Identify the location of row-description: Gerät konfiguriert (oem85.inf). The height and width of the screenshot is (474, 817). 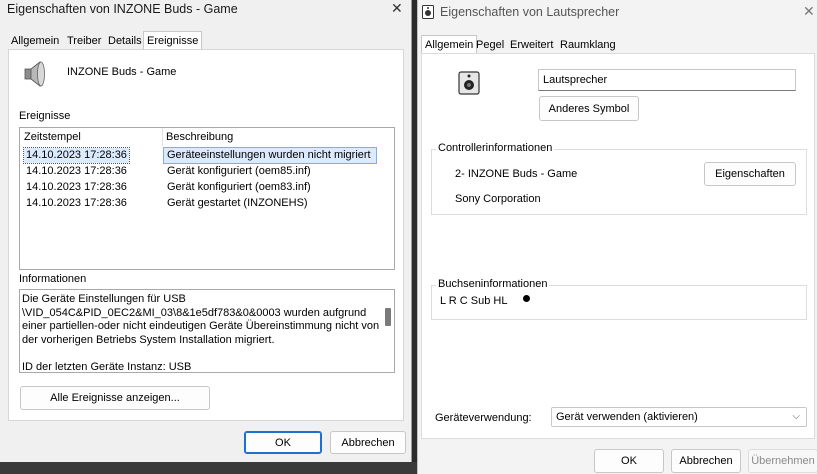
(239, 171).